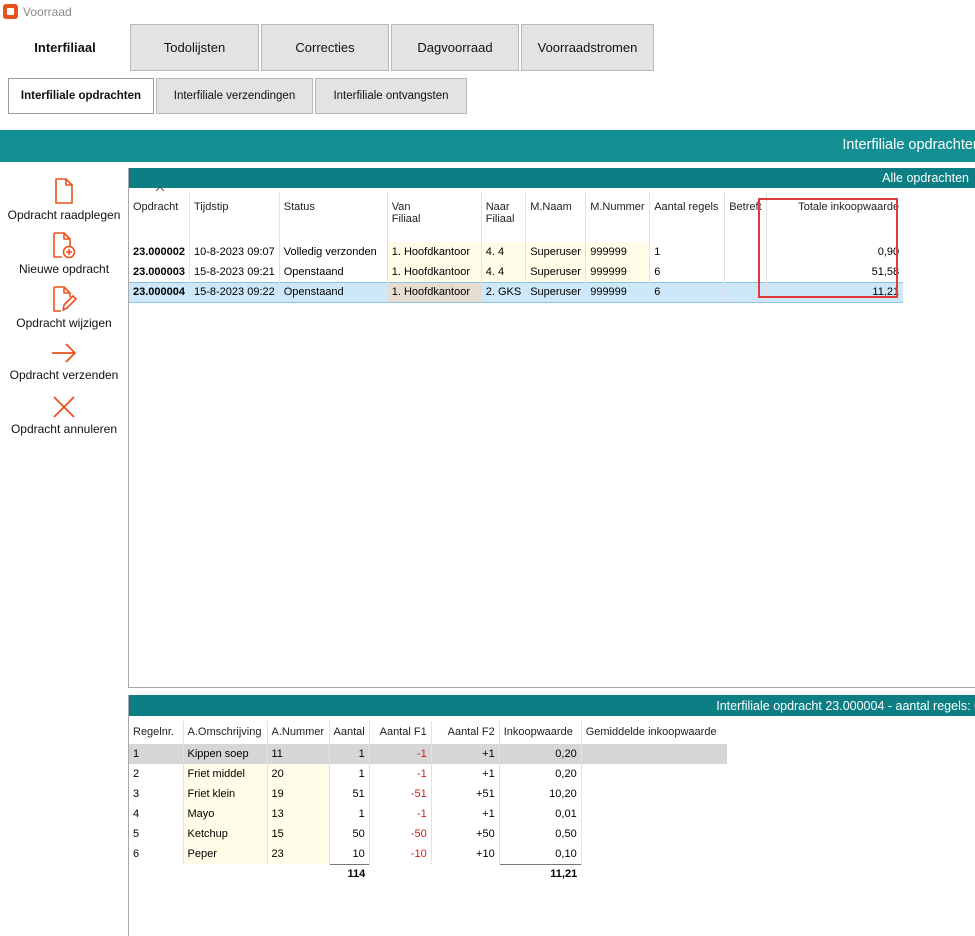  Describe the element at coordinates (349, 854) in the screenshot. I see `cell-aantal: 10` at that location.